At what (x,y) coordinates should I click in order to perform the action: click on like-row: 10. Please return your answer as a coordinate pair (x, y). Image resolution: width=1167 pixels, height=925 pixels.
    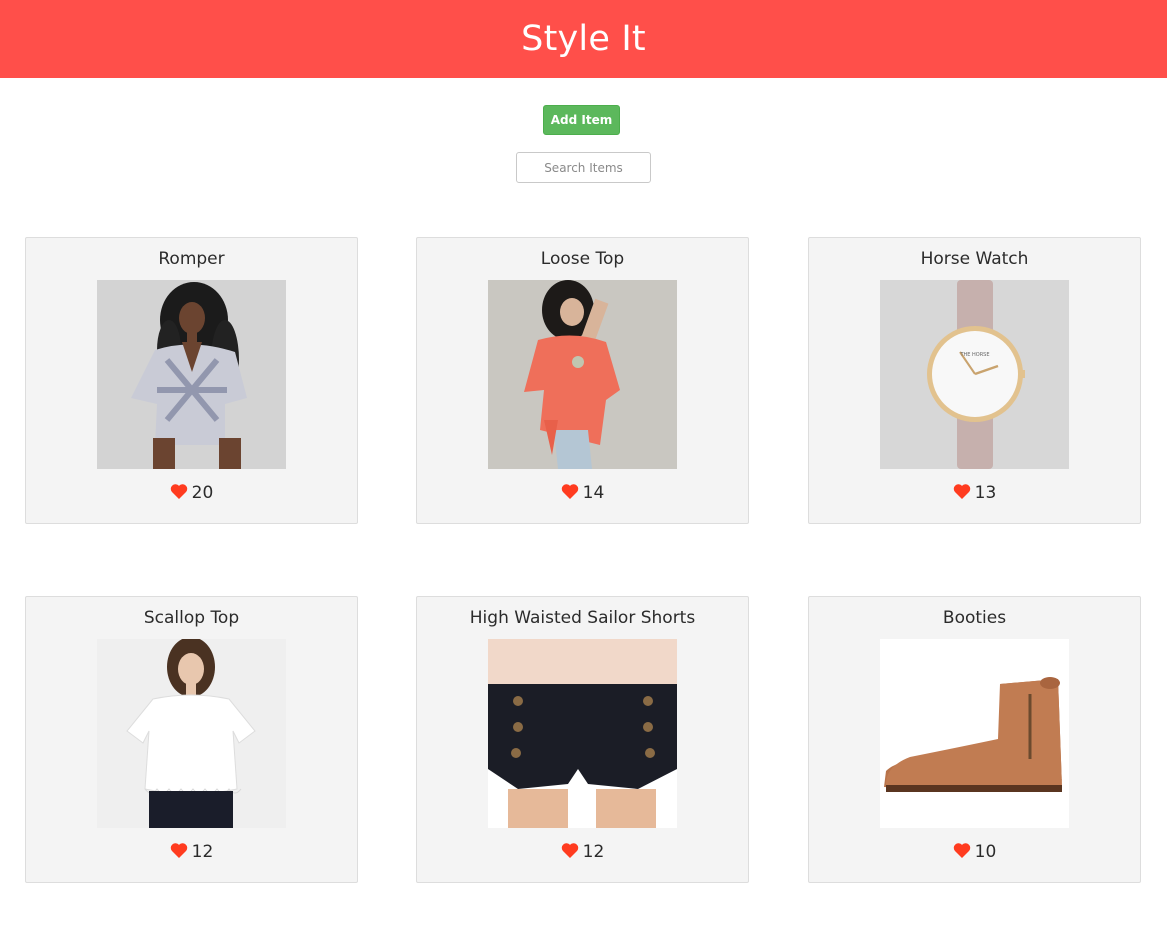
    Looking at the image, I should click on (974, 852).